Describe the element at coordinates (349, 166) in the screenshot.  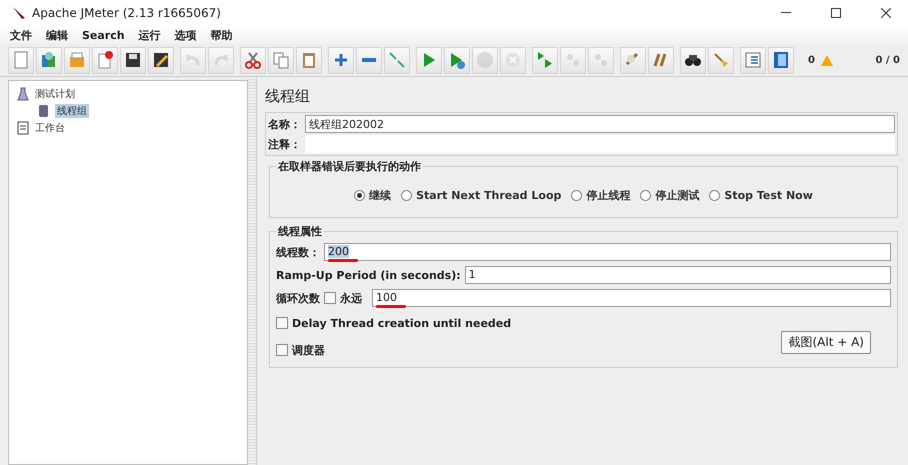
I see `group-title: 在取样器错误后要执行的动作` at that location.